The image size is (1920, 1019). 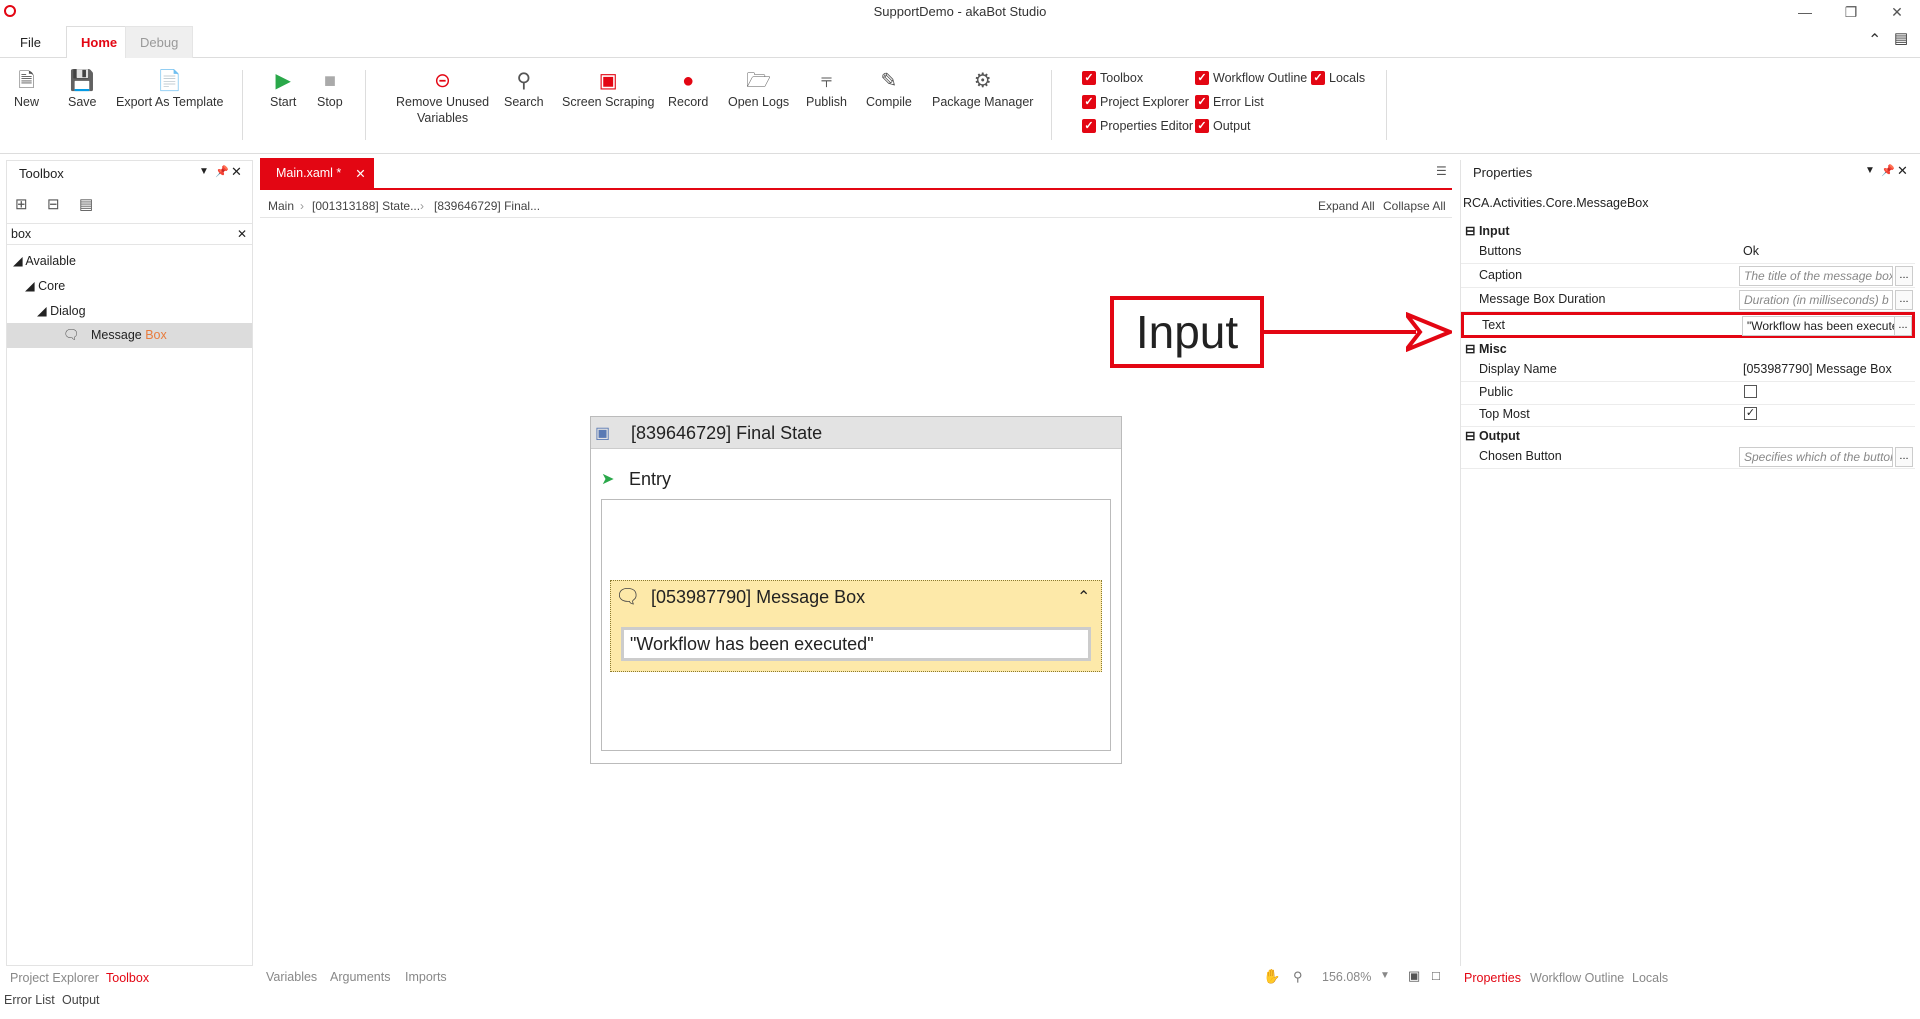 I want to click on duration-input: Duration (in milliseconds) b, so click(x=1816, y=300).